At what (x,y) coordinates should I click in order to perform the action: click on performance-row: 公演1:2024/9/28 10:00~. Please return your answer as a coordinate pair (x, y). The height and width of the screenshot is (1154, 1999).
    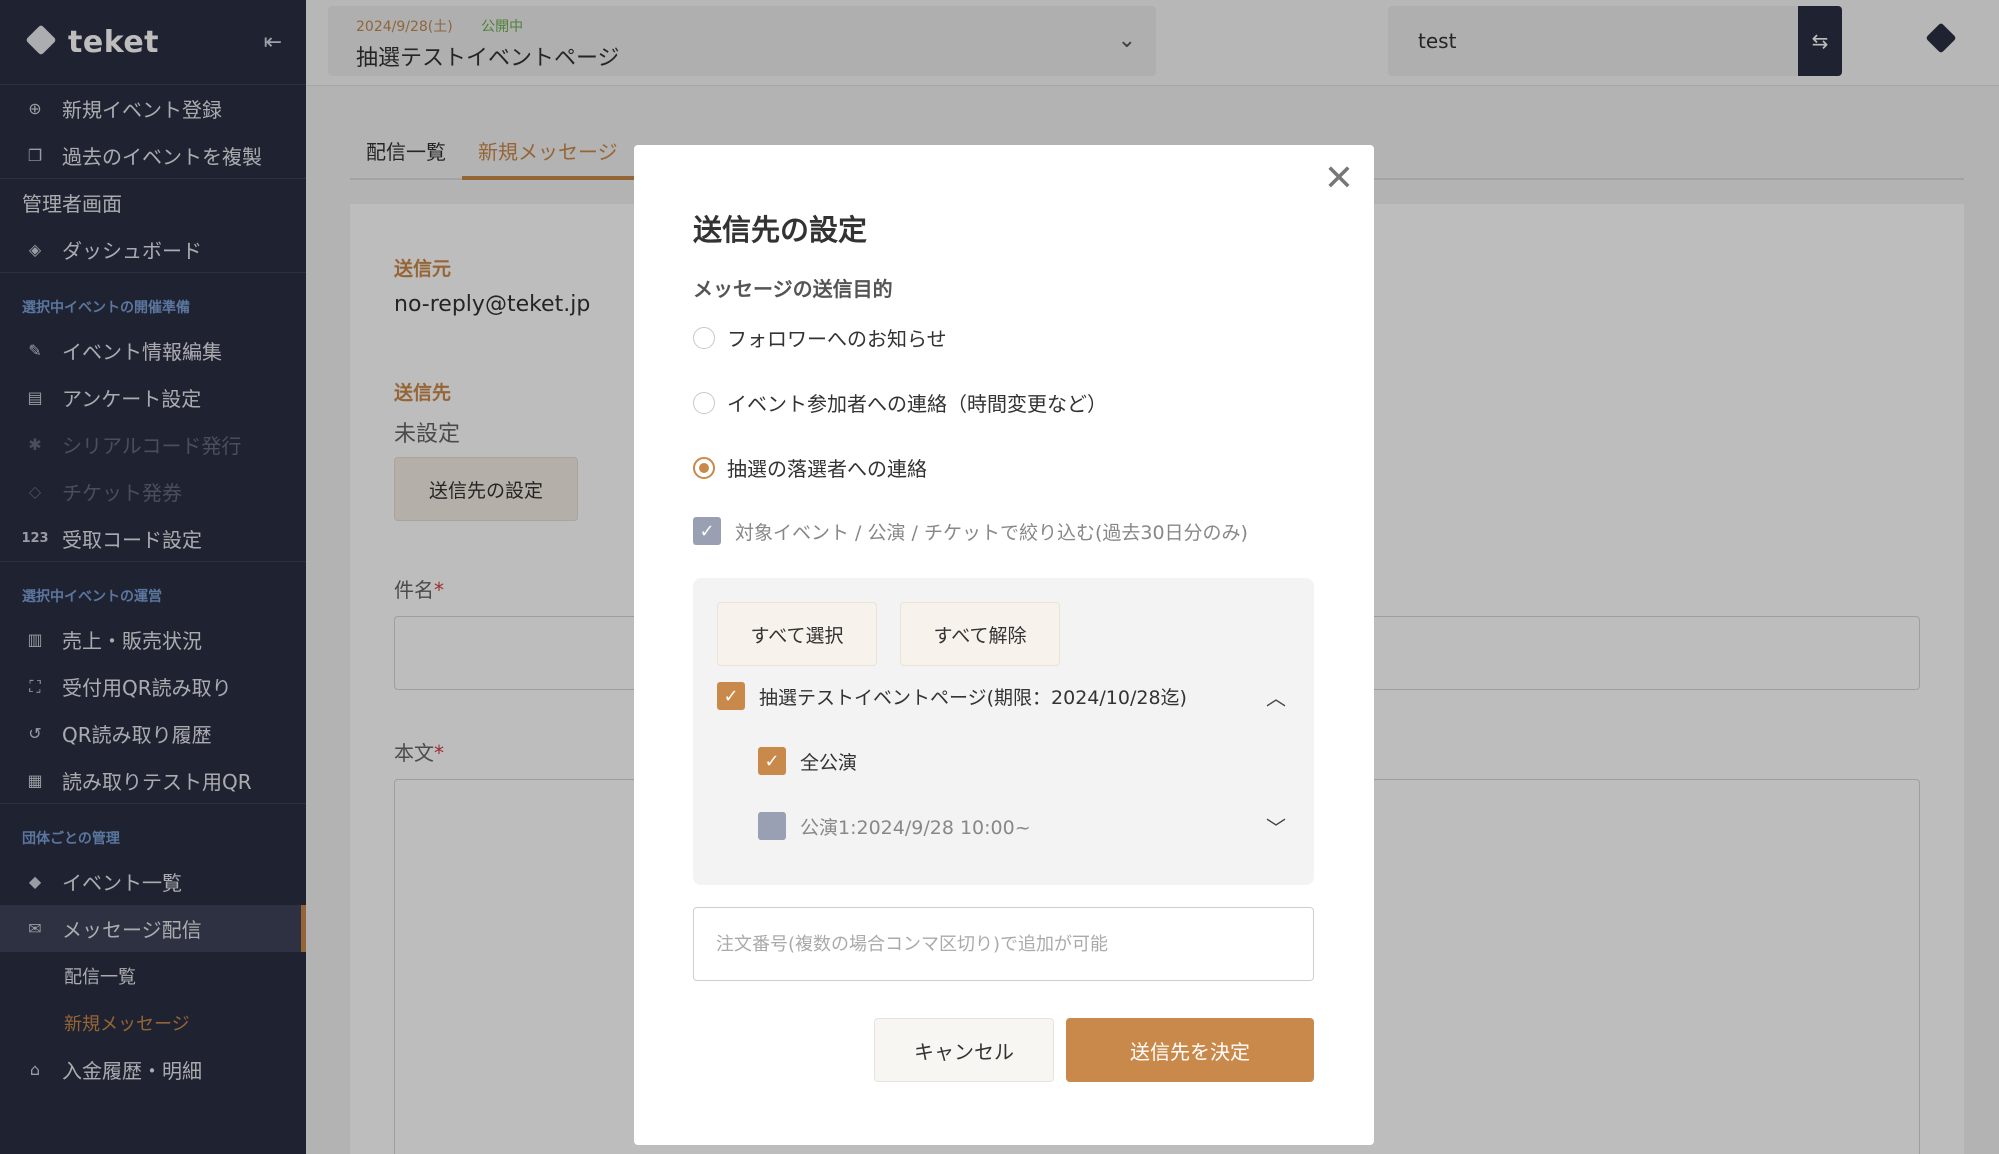
    Looking at the image, I should click on (894, 826).